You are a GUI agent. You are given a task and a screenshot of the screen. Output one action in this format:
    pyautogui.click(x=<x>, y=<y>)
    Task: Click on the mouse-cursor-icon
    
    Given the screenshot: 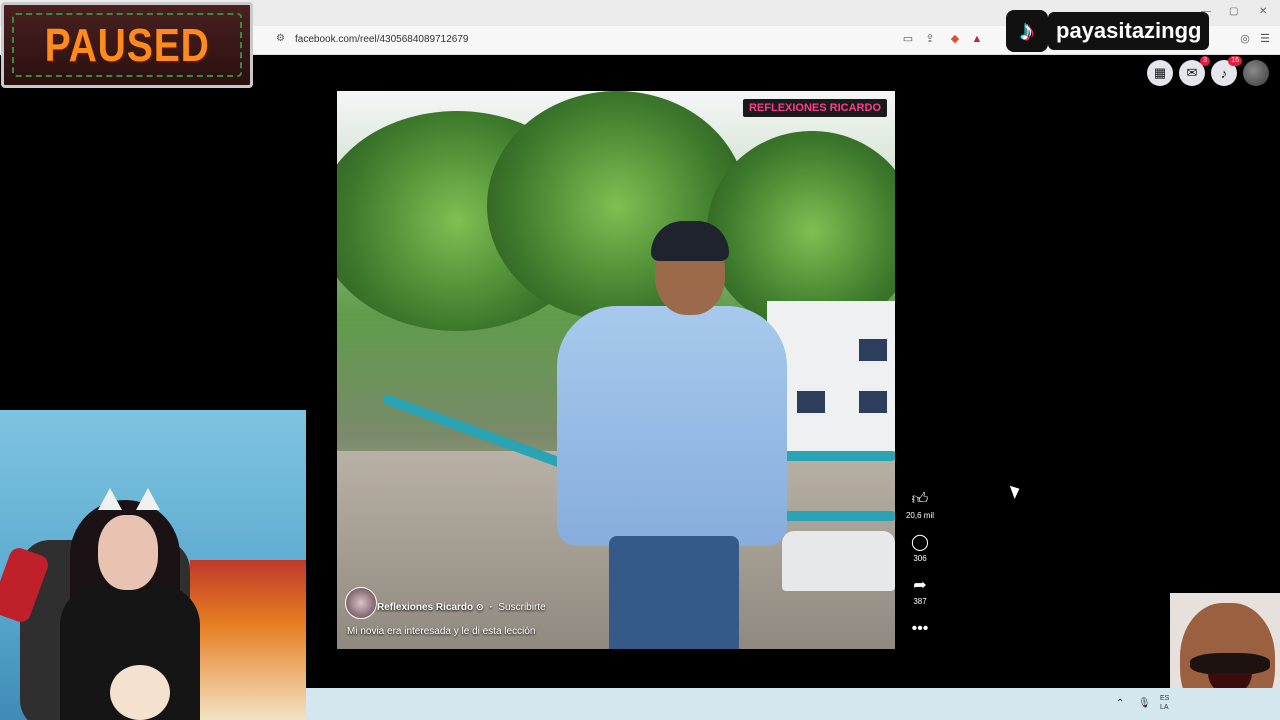 What is the action you would take?
    pyautogui.click(x=1016, y=491)
    